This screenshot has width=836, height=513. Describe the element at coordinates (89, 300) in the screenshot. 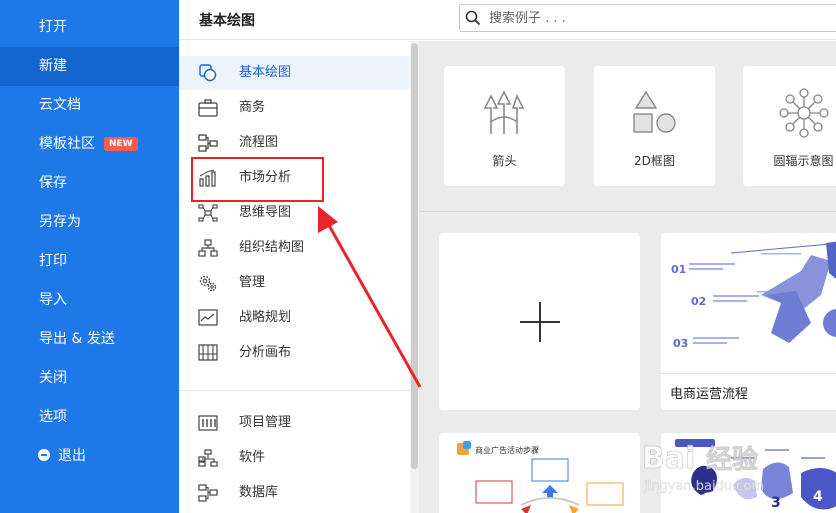

I see `menu-item-import: 导入` at that location.